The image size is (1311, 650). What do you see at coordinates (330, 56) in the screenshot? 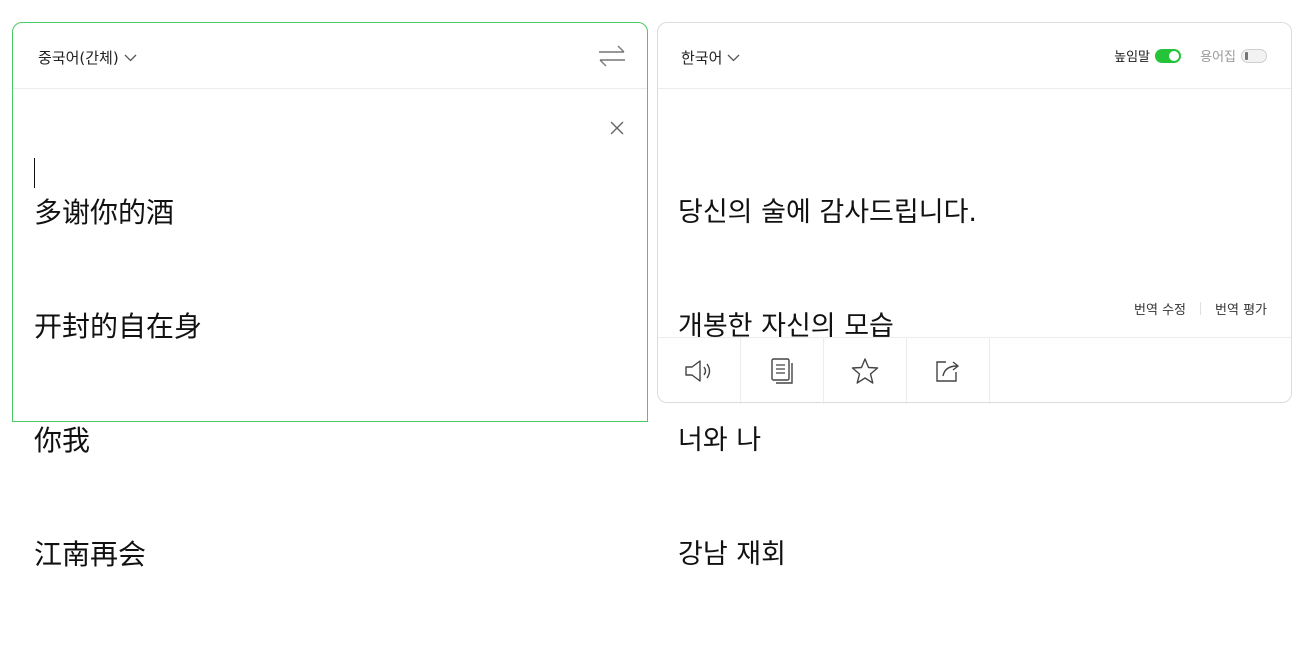
I see `source-header: 중국어(간체)` at bounding box center [330, 56].